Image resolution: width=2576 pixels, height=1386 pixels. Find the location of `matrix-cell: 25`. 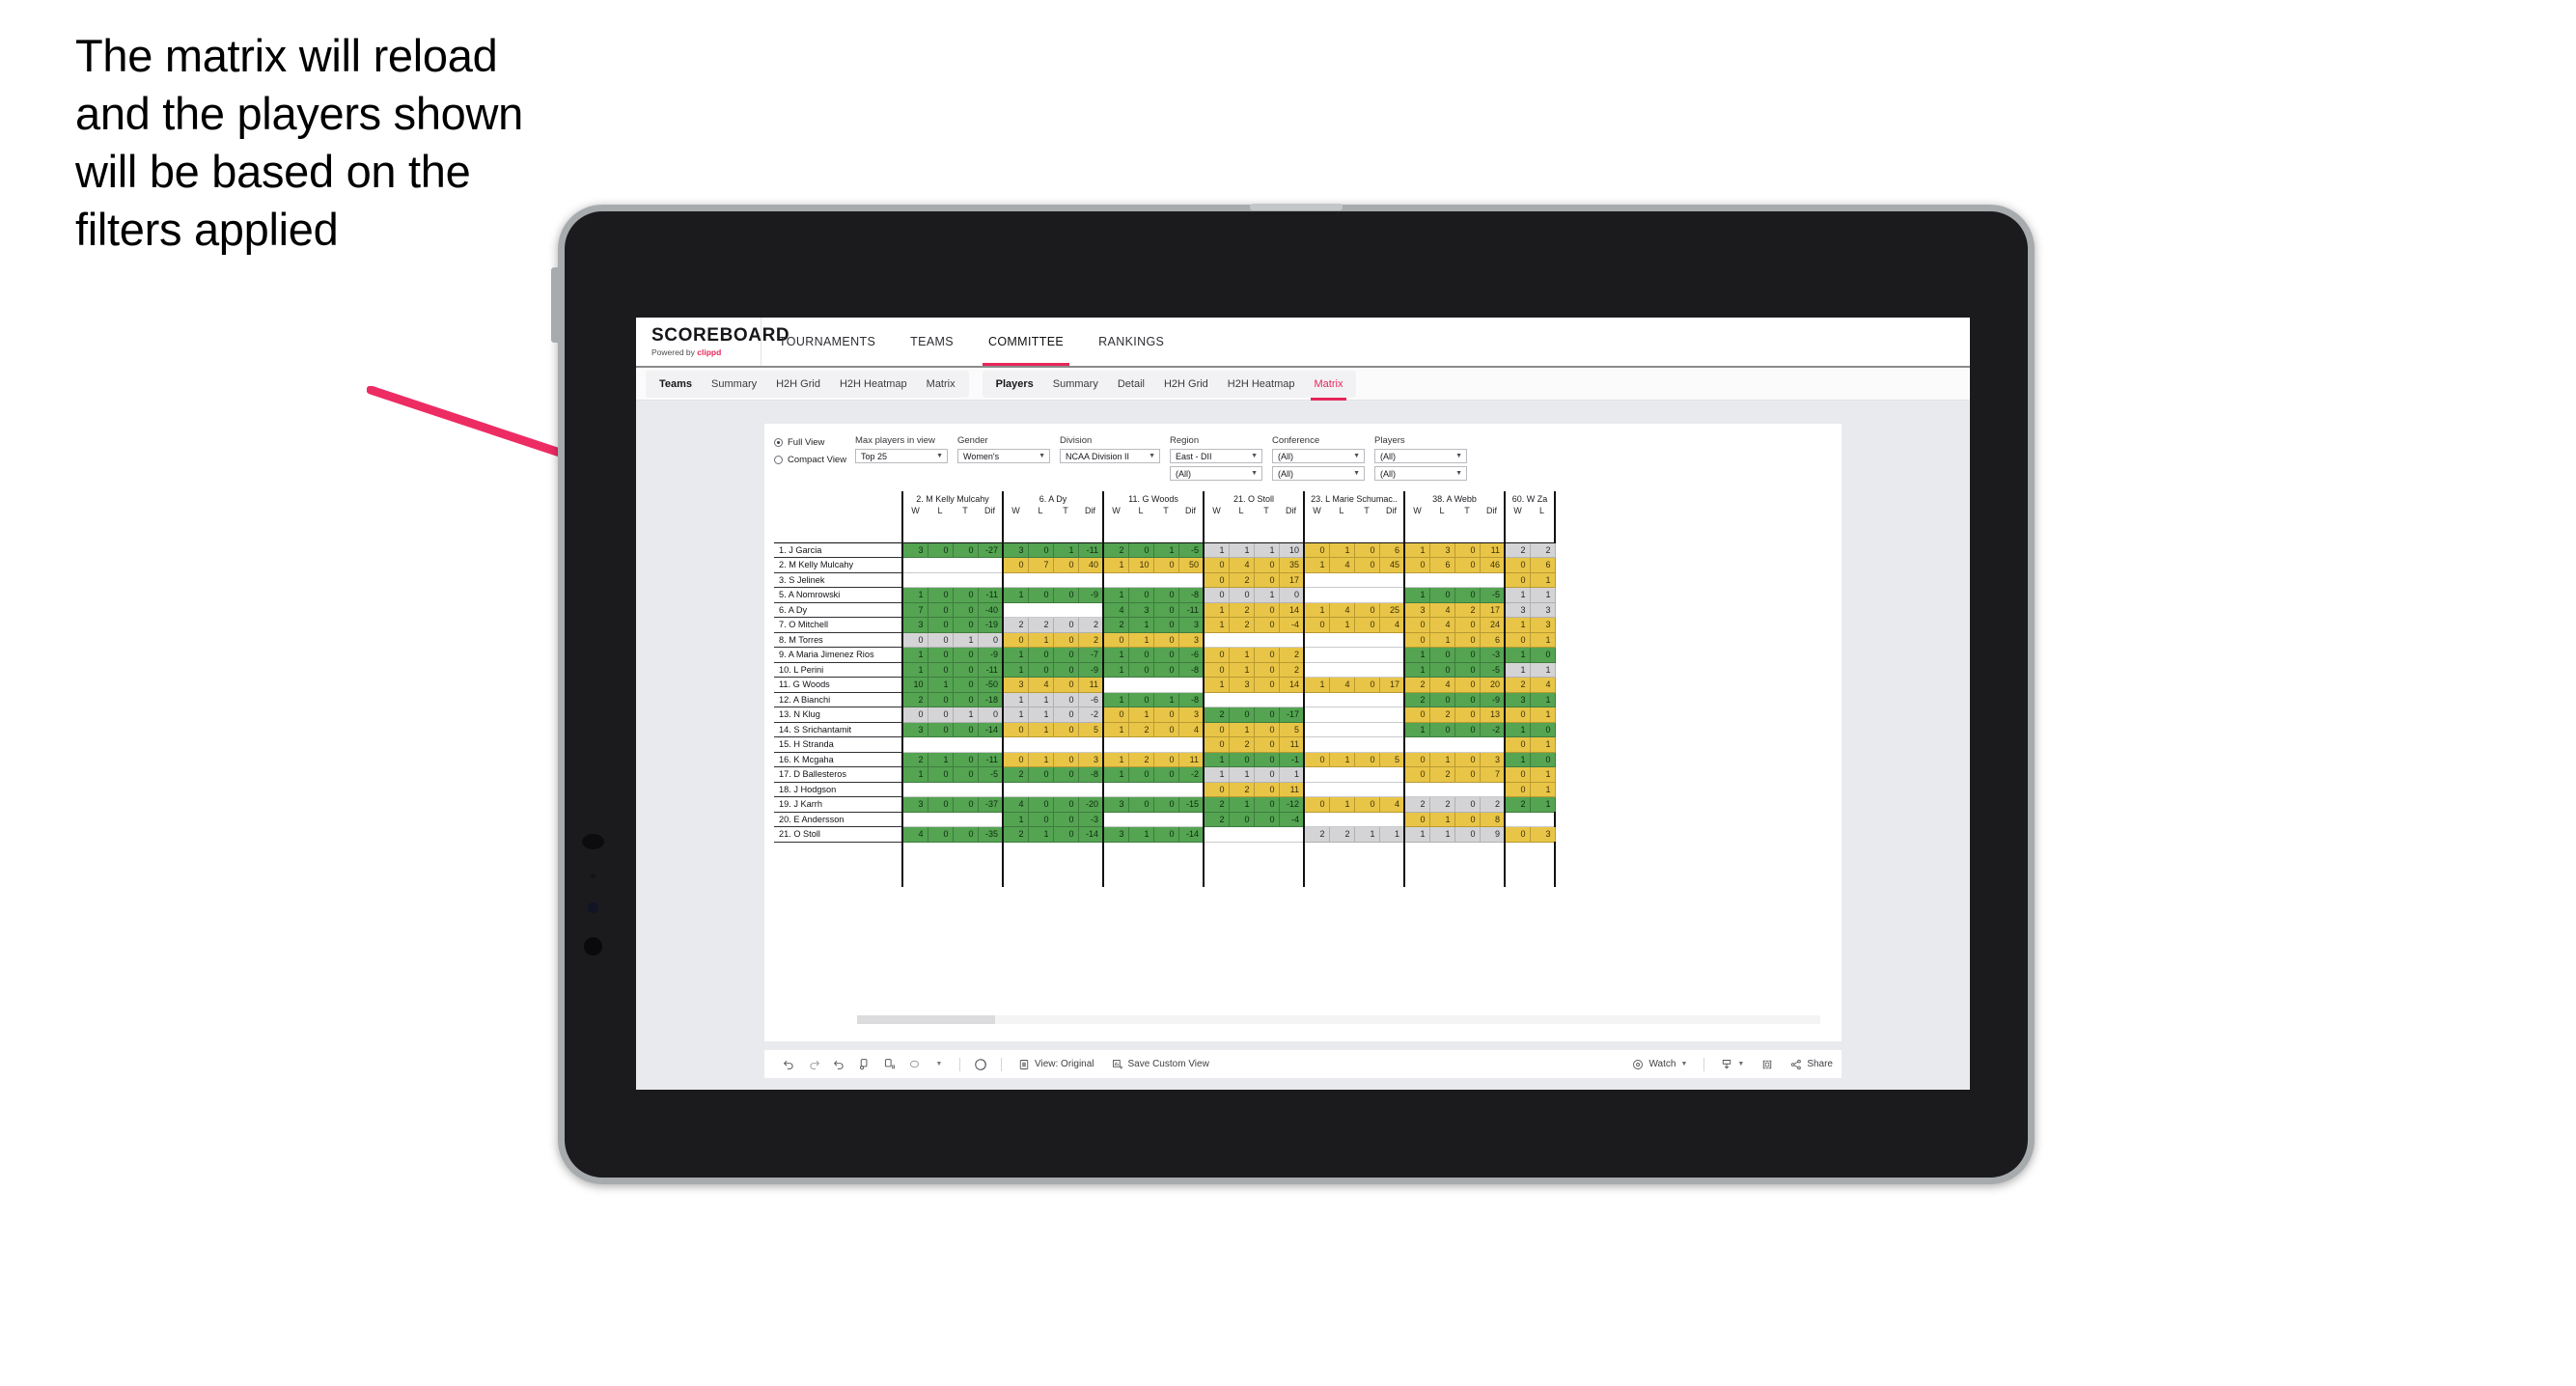

matrix-cell: 25 is located at coordinates (1392, 610).